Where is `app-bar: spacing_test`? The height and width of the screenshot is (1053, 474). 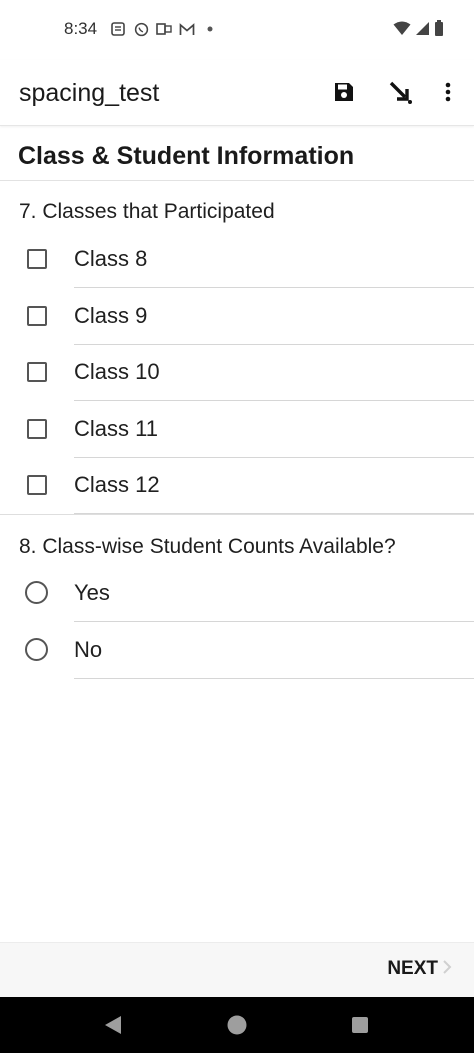 app-bar: spacing_test is located at coordinates (237, 93).